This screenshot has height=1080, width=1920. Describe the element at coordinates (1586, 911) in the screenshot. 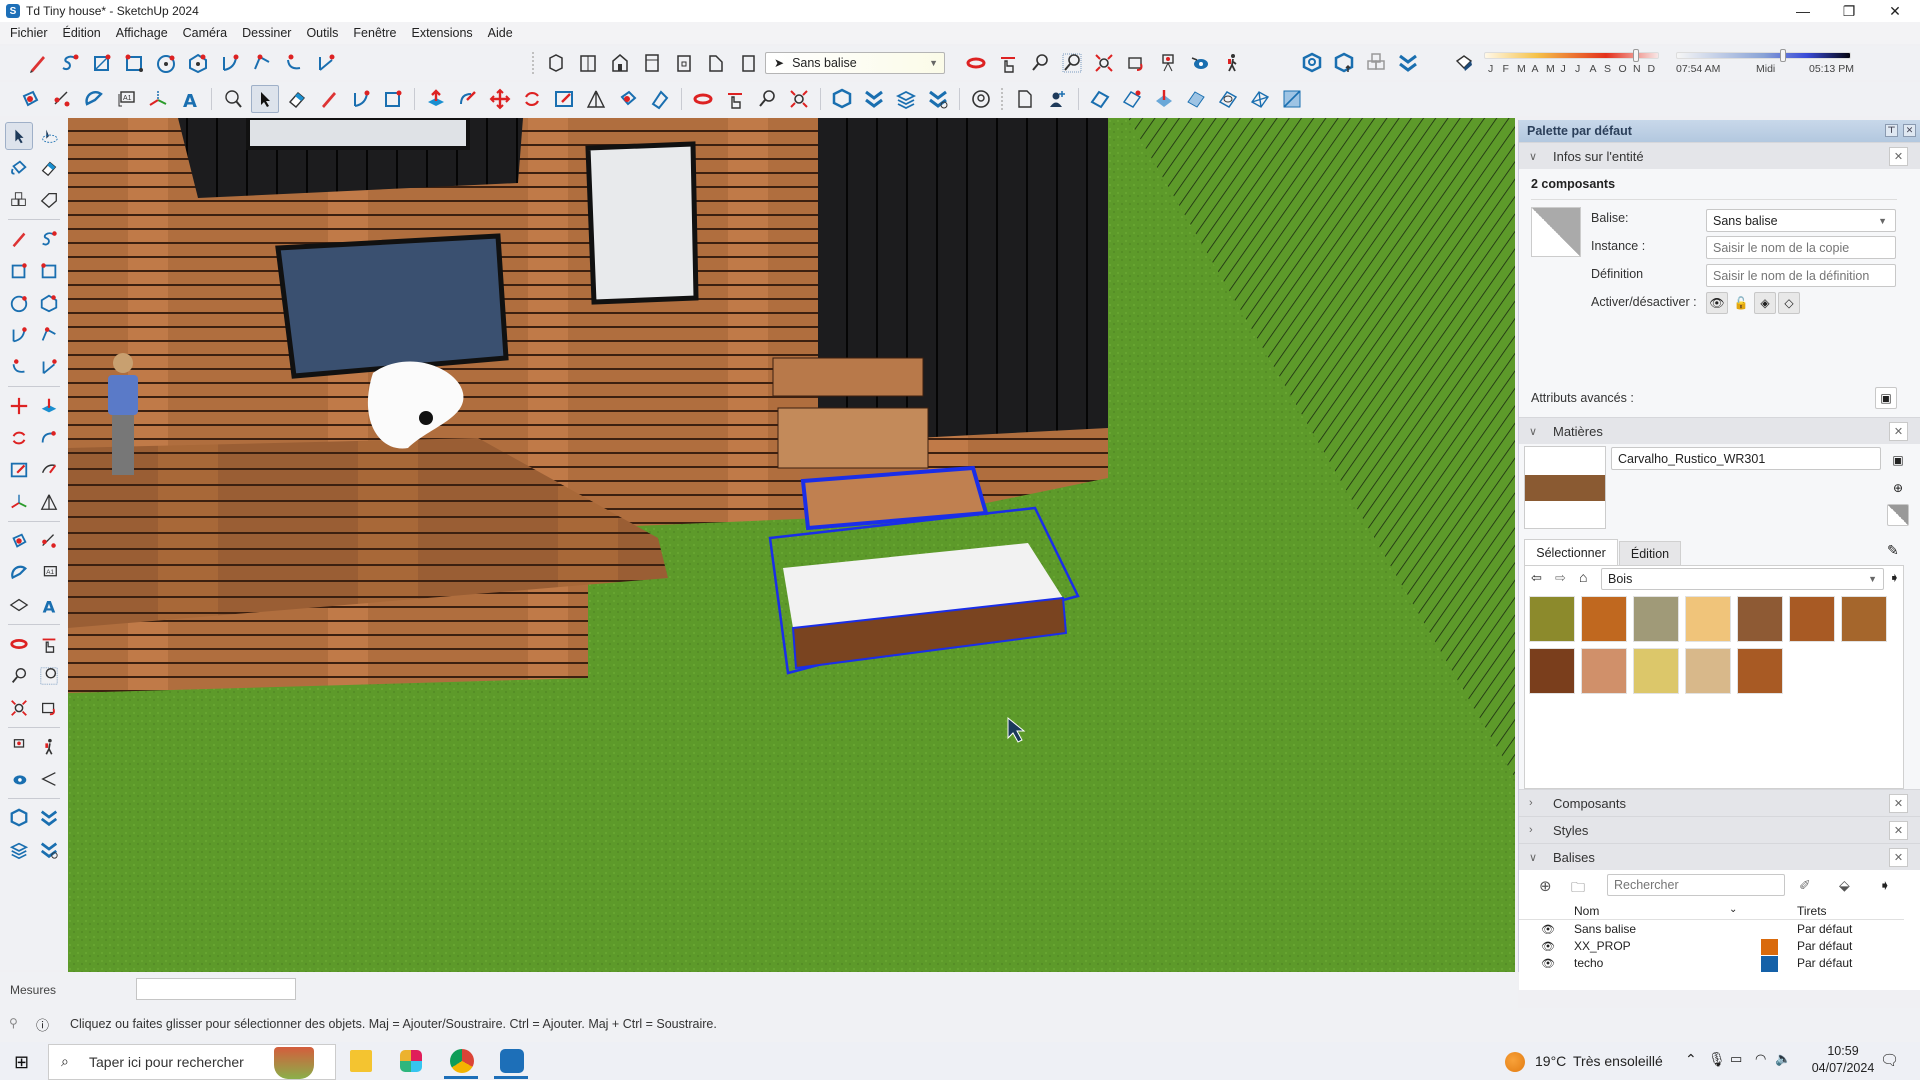

I see `col-name: Nom` at that location.